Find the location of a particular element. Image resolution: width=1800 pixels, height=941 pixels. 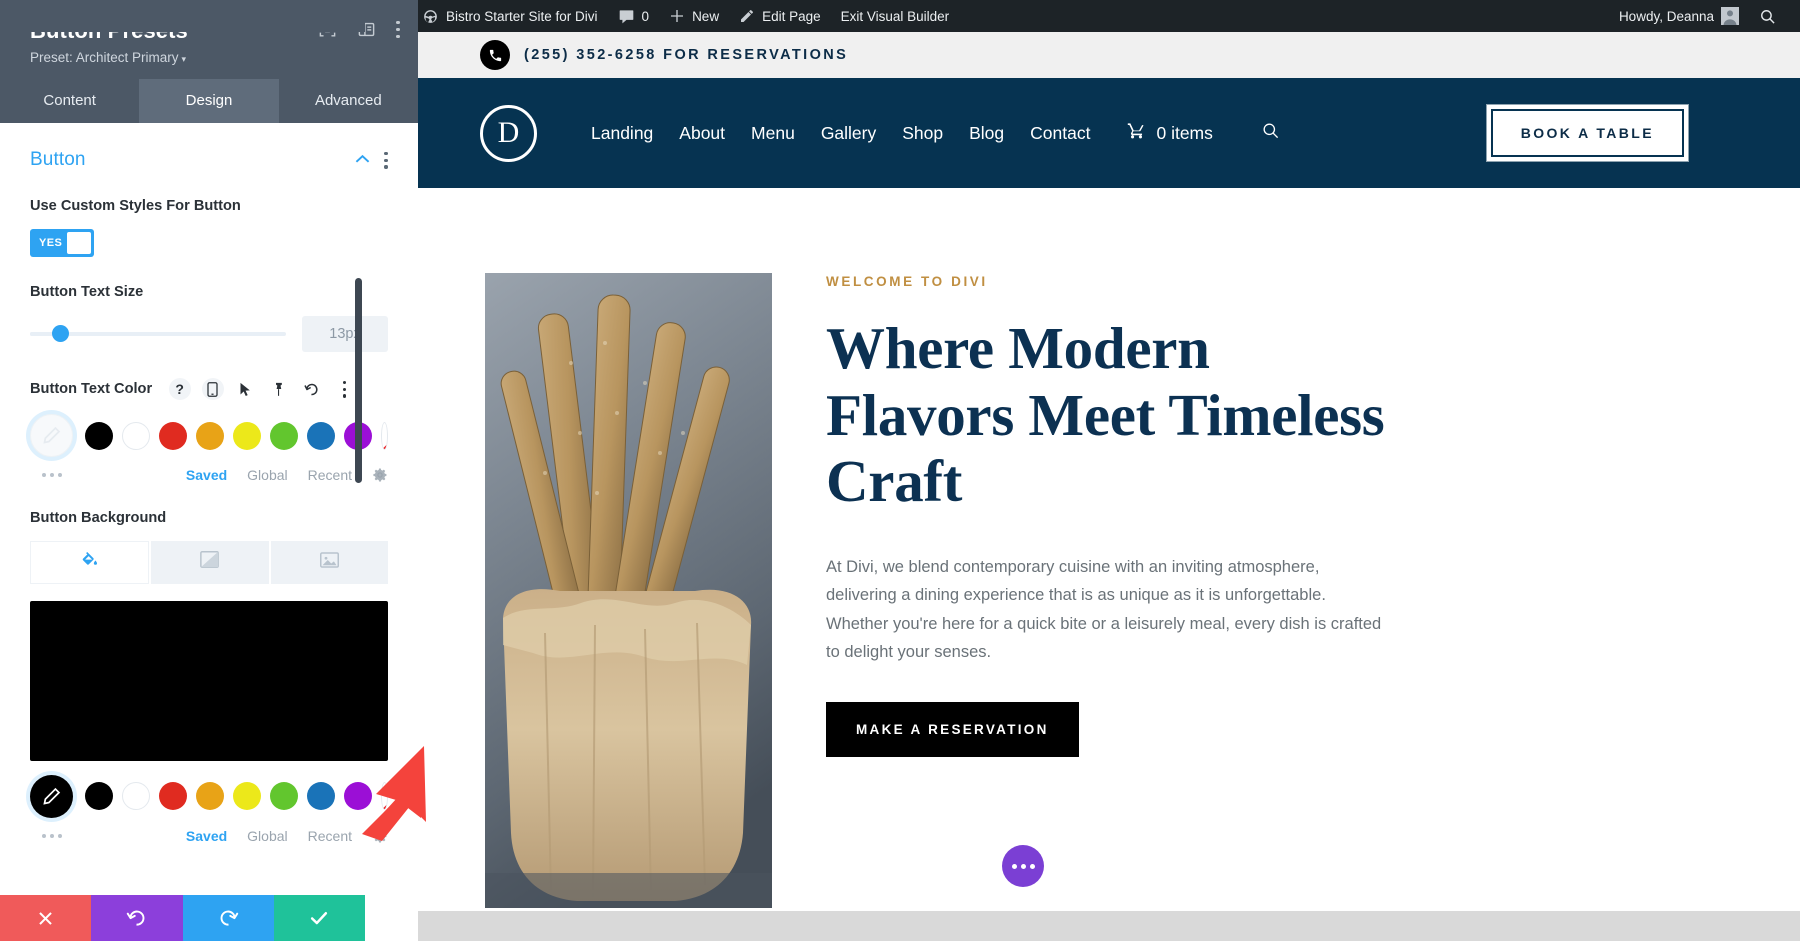

background-fill-color-tab is located at coordinates (90, 562).